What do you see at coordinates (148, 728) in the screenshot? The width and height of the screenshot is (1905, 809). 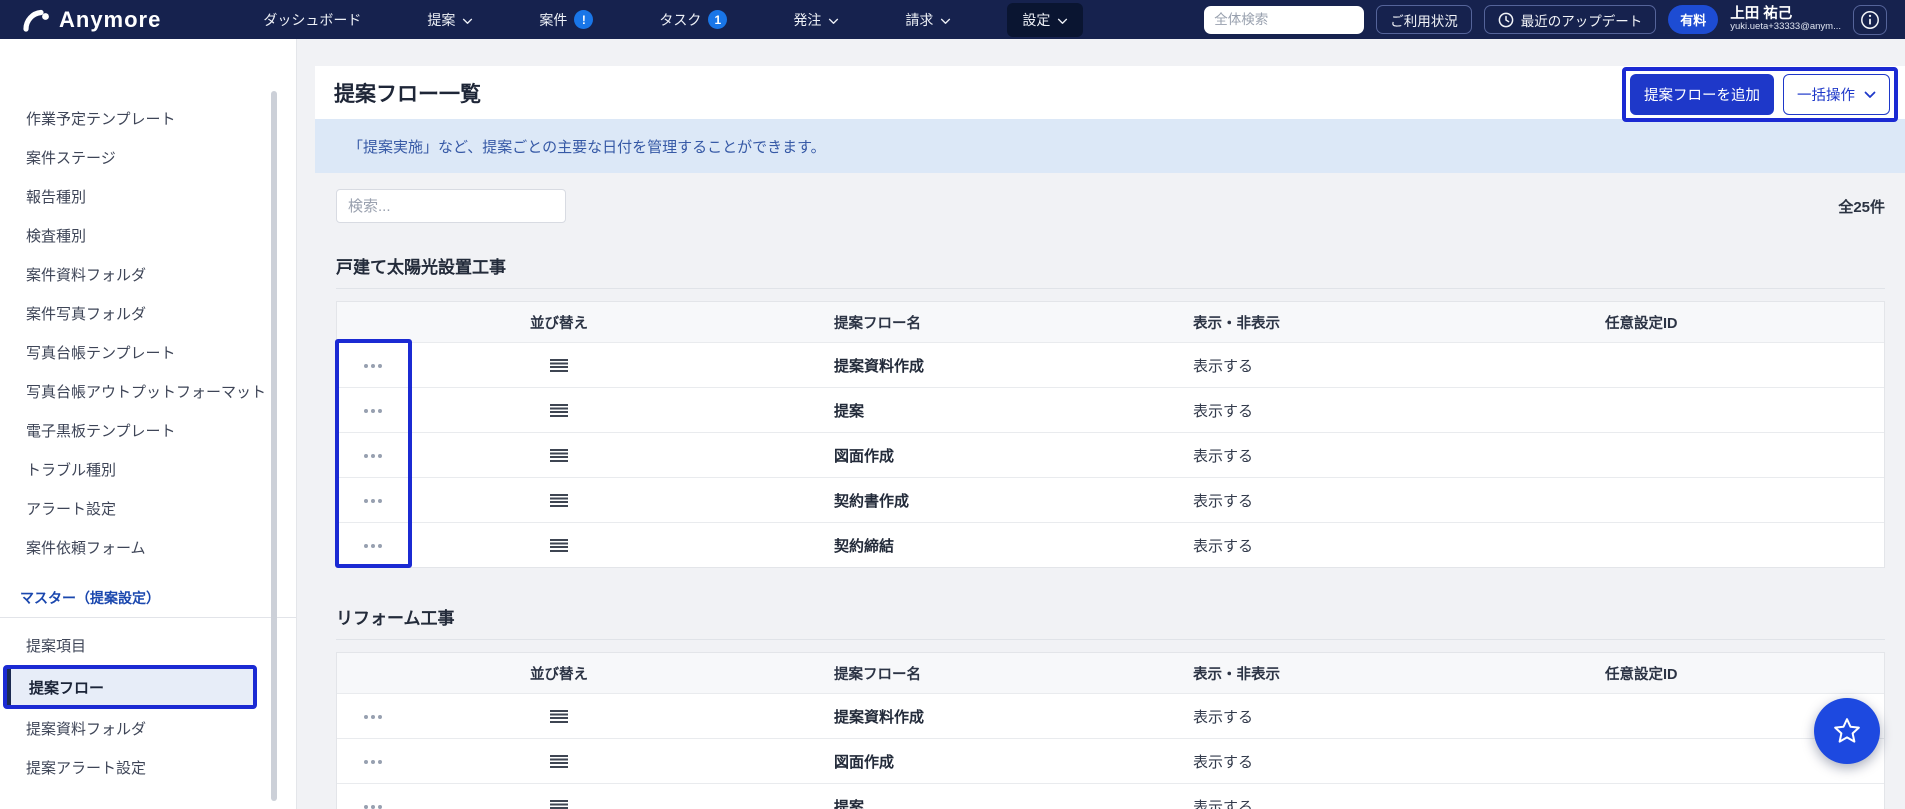 I see `sidebar-item-proposal-document-folder: 提案資料フォルダ` at bounding box center [148, 728].